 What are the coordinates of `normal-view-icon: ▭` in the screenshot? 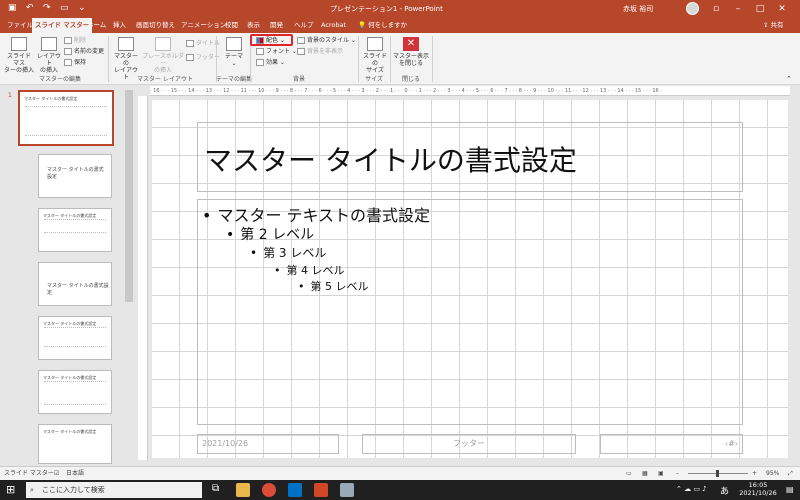 It's located at (629, 473).